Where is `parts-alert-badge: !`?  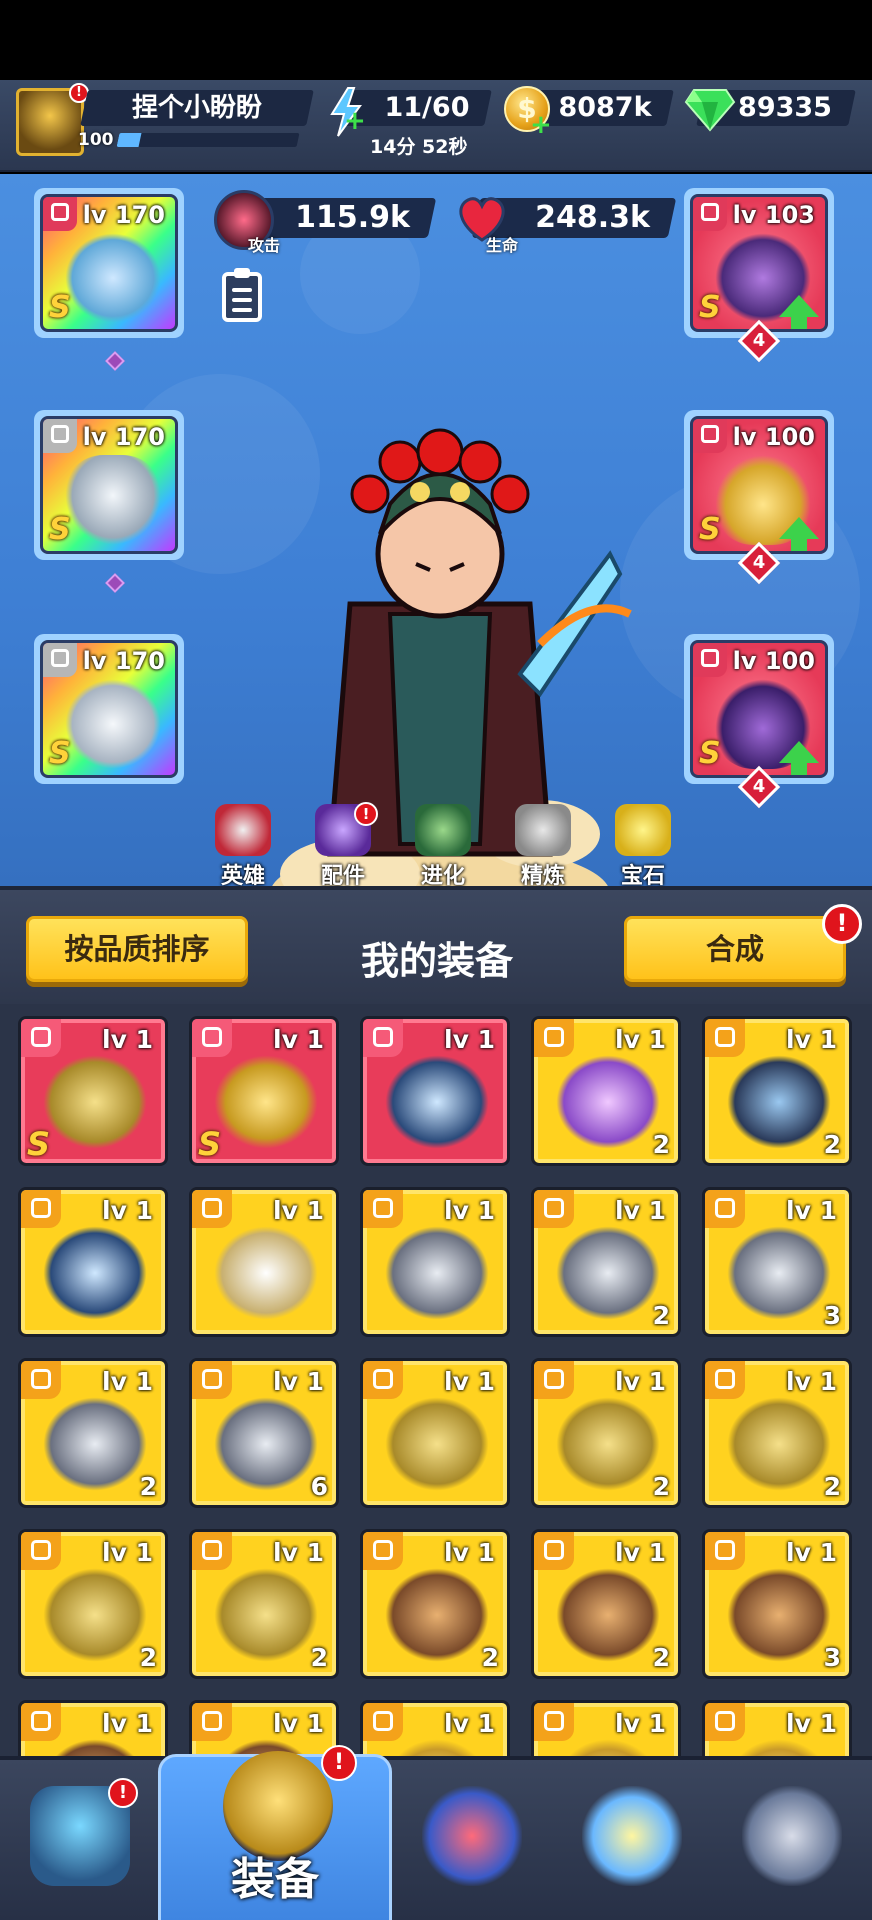
parts-alert-badge: ! is located at coordinates (366, 814).